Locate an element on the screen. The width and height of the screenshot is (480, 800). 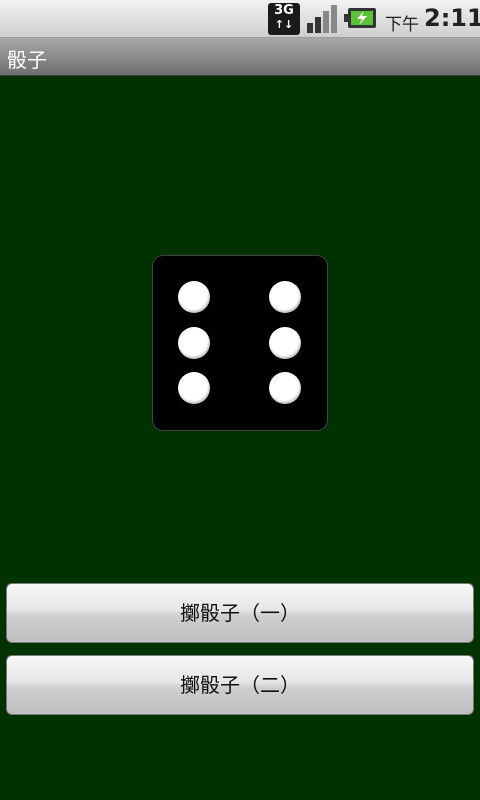
signal-strength-icon is located at coordinates (322, 19).